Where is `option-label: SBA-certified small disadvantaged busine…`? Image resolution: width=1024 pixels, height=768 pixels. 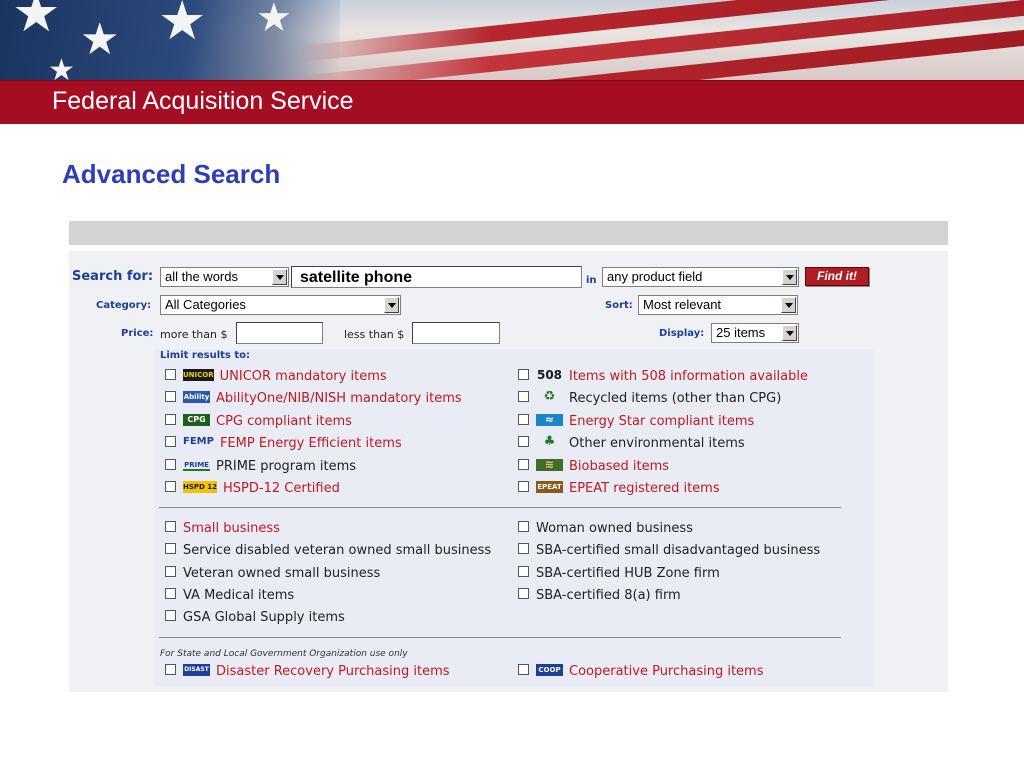 option-label: SBA-certified small disadvantaged busine… is located at coordinates (678, 550).